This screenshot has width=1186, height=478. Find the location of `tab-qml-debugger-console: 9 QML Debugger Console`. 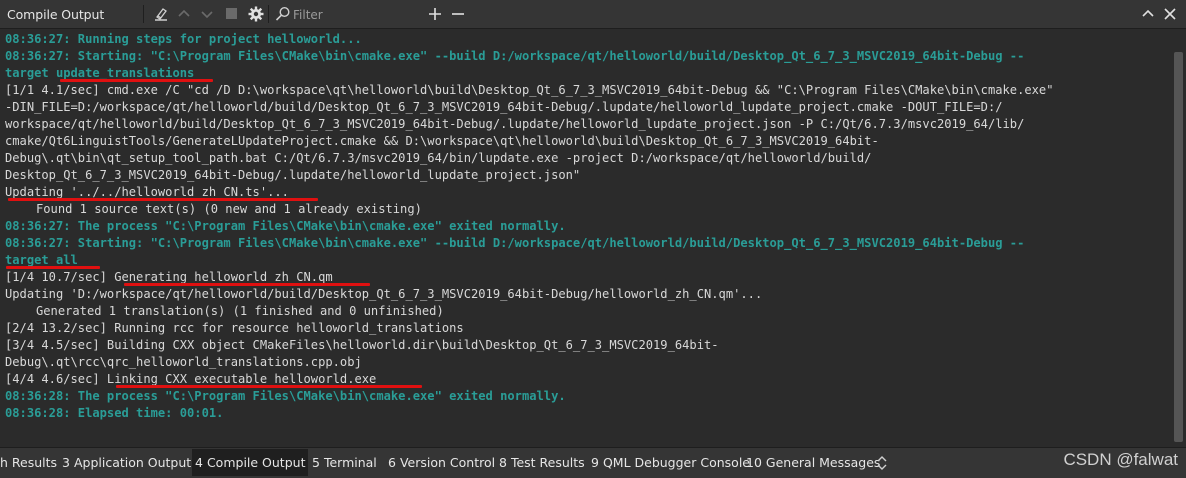

tab-qml-debugger-console: 9 QML Debugger Console is located at coordinates (670, 462).